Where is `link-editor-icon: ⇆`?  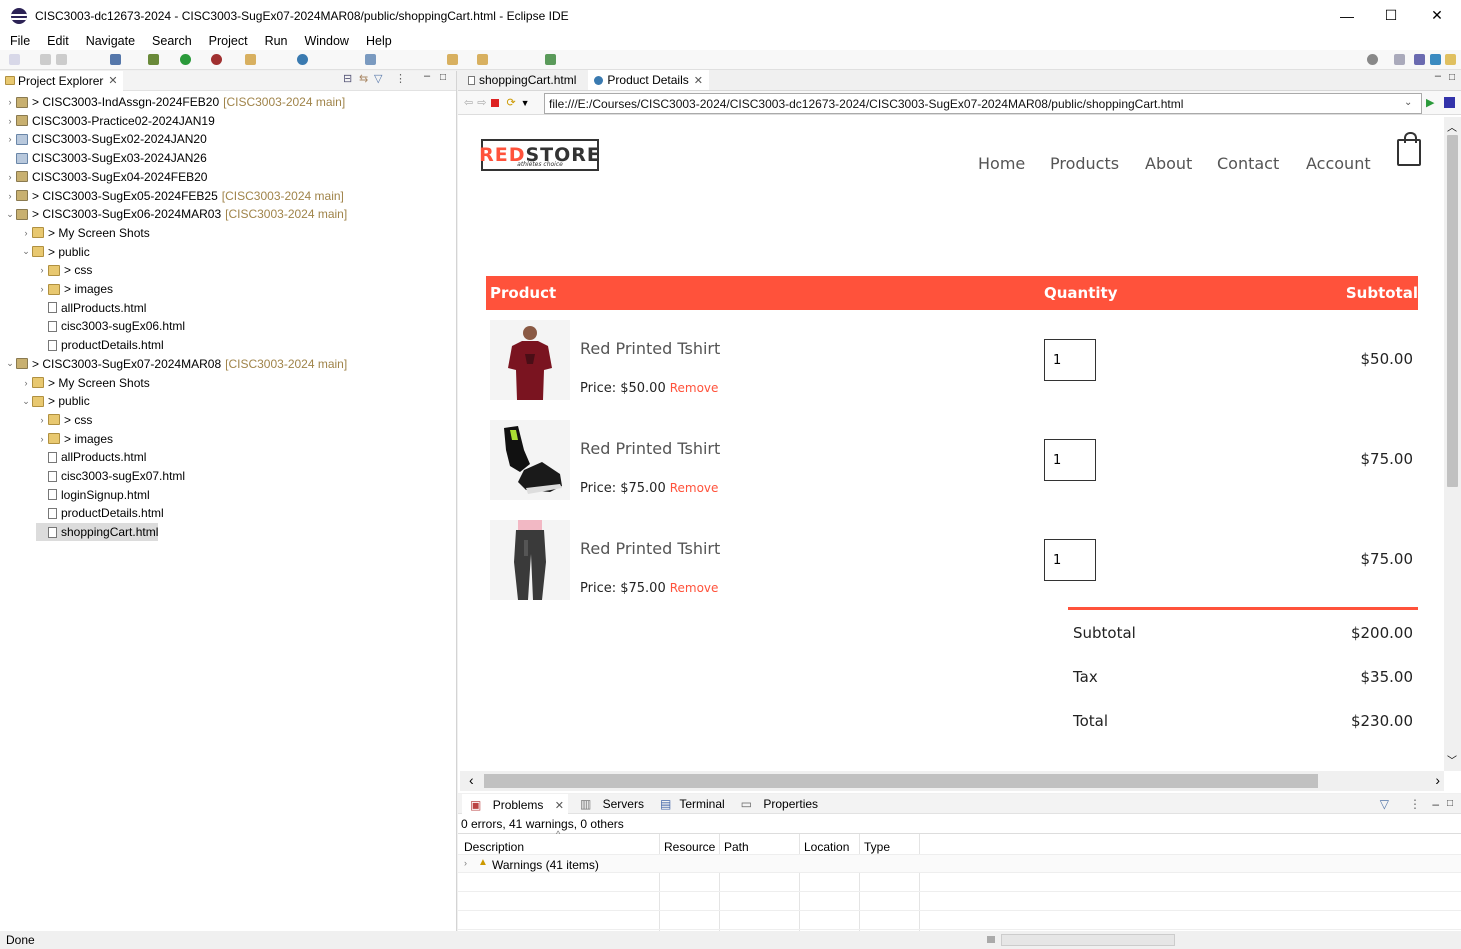 link-editor-icon: ⇆ is located at coordinates (363, 78).